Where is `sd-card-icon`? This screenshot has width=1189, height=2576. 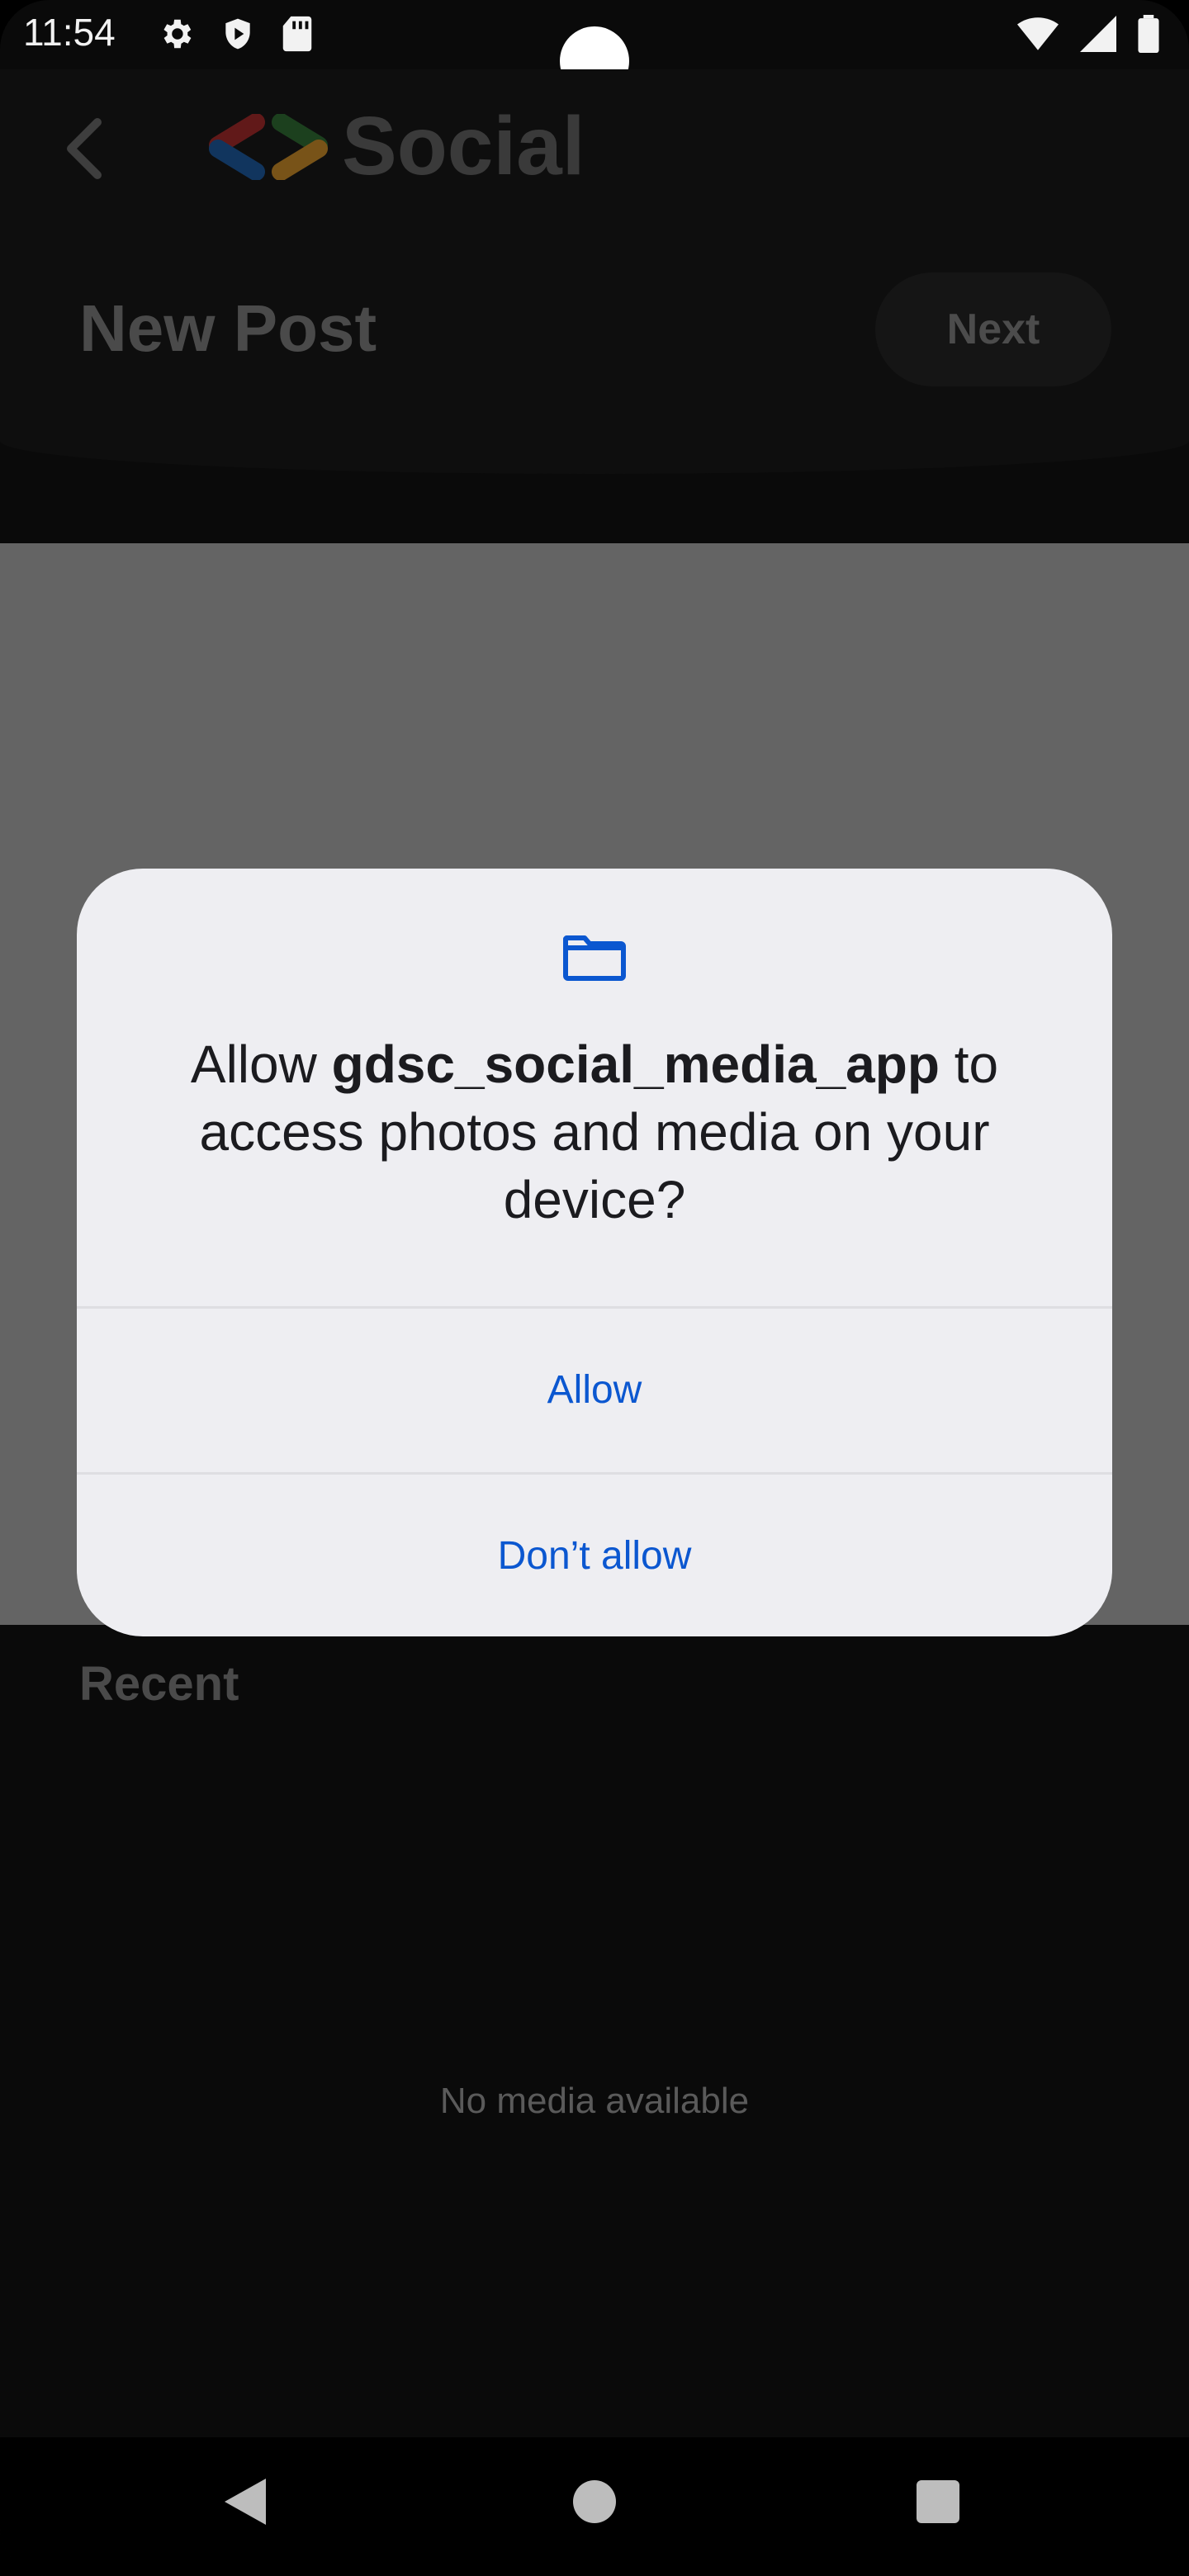 sd-card-icon is located at coordinates (297, 34).